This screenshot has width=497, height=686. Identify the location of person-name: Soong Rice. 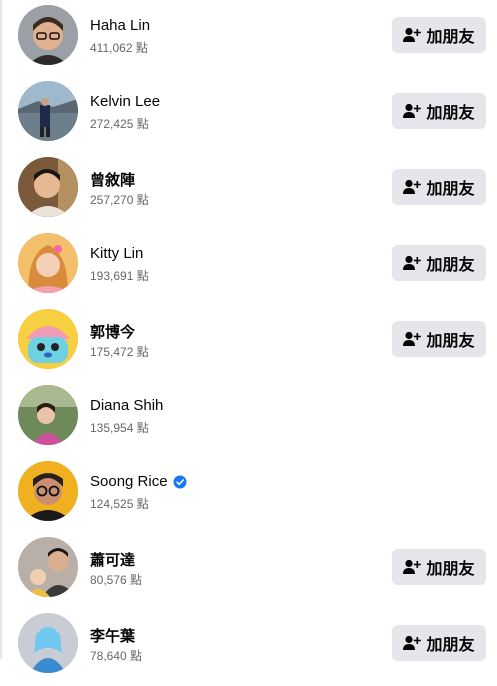
(138, 481).